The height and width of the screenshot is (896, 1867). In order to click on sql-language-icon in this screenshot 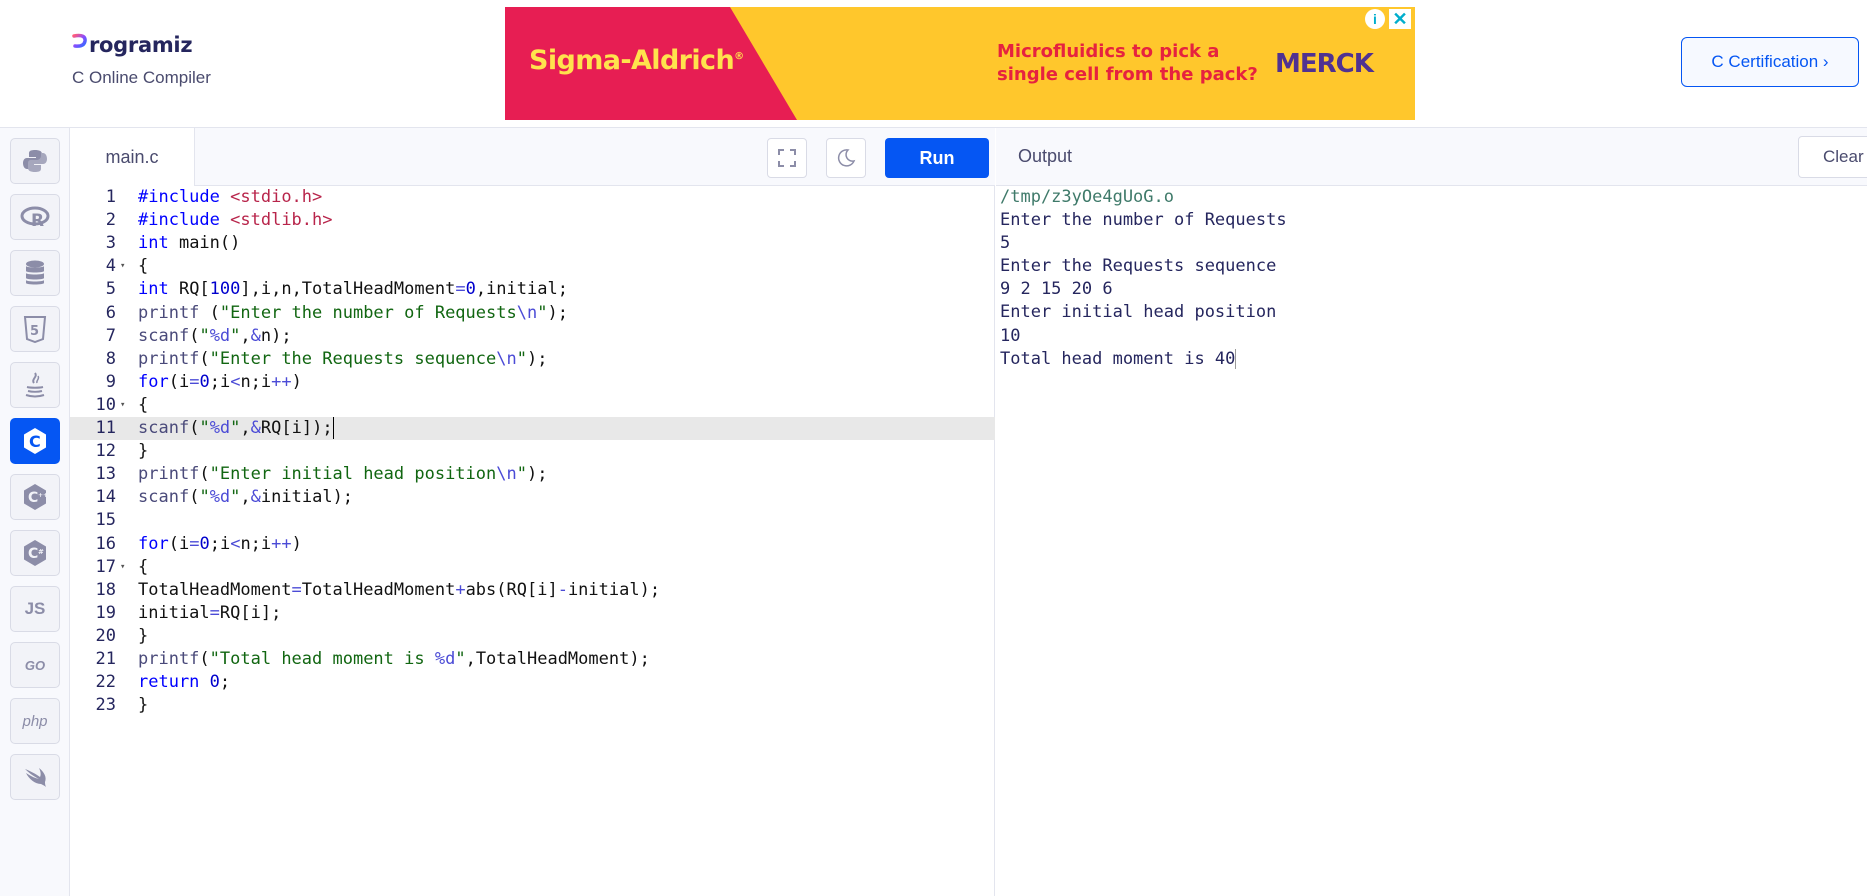, I will do `click(35, 273)`.